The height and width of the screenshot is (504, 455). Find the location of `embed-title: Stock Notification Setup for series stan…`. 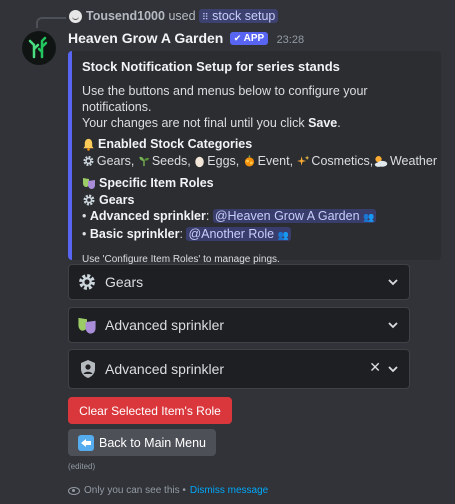

embed-title: Stock Notification Setup for series stan… is located at coordinates (211, 66).